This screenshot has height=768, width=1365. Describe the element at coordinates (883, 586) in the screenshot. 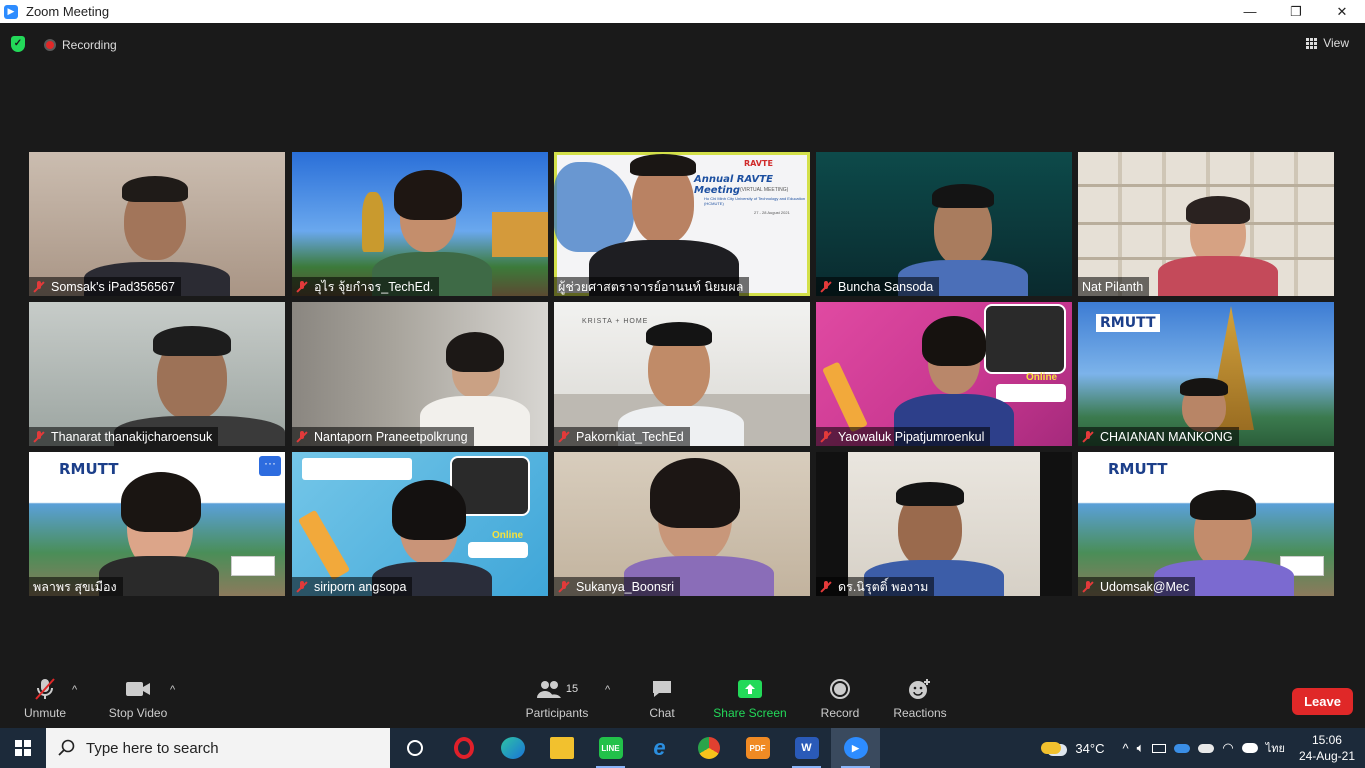

I see `participant-name: ดร.นิรุตติ์ พองาม` at that location.